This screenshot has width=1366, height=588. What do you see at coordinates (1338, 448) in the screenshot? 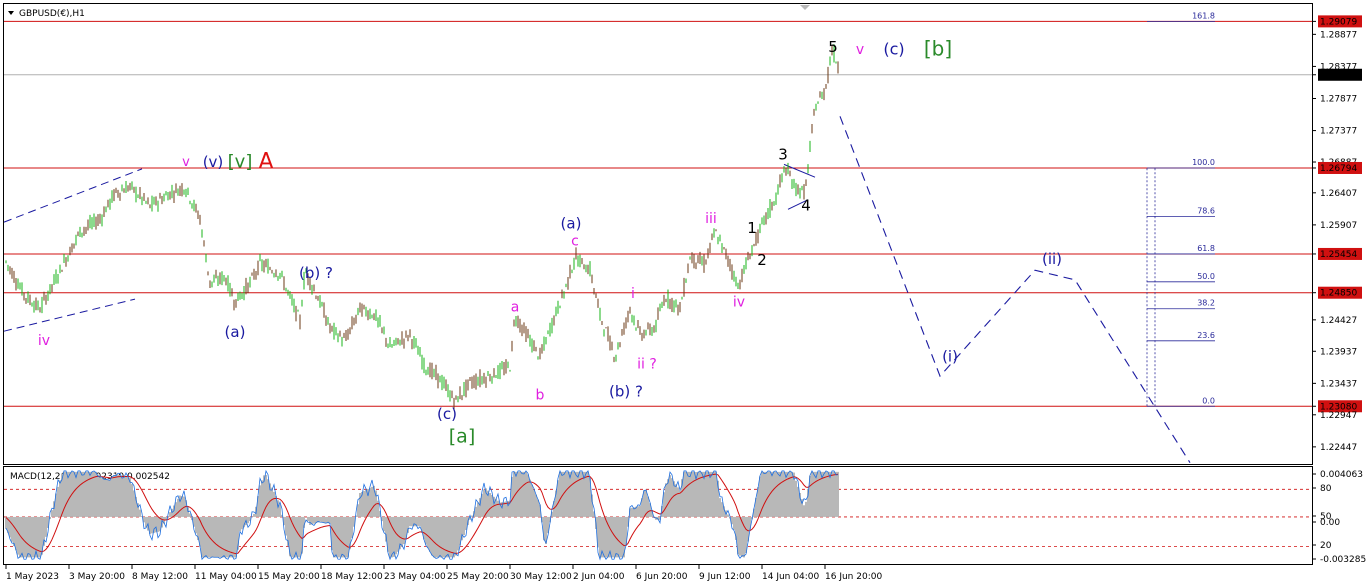
I see `price-tick-label: 1.22447` at bounding box center [1338, 448].